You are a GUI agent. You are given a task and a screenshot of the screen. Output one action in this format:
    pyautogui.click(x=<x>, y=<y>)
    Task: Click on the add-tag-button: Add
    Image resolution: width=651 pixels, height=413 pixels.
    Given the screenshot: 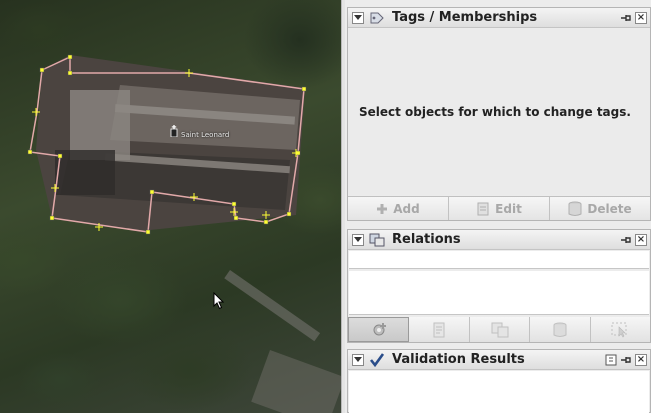 What is the action you would take?
    pyautogui.click(x=398, y=208)
    